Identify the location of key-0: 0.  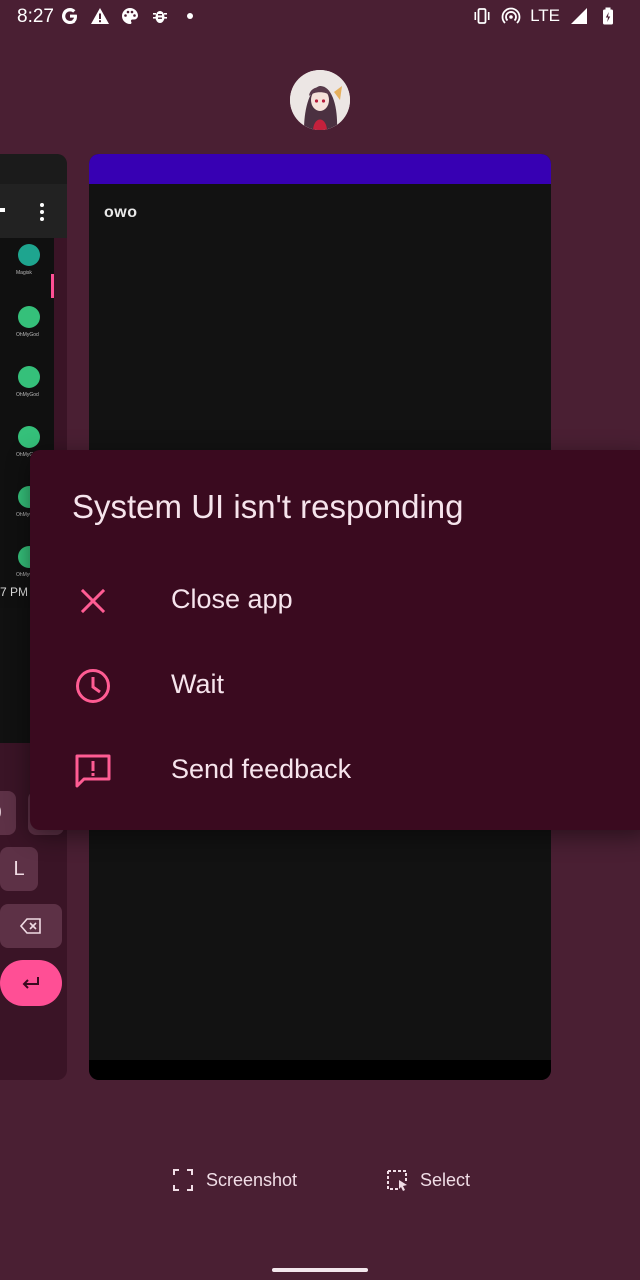
(8, 813).